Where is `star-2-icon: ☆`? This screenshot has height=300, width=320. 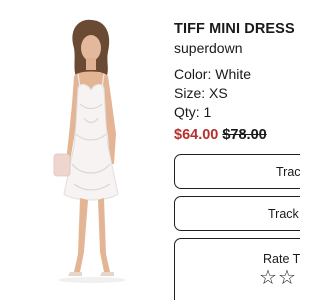 star-2-icon: ☆ is located at coordinates (287, 278).